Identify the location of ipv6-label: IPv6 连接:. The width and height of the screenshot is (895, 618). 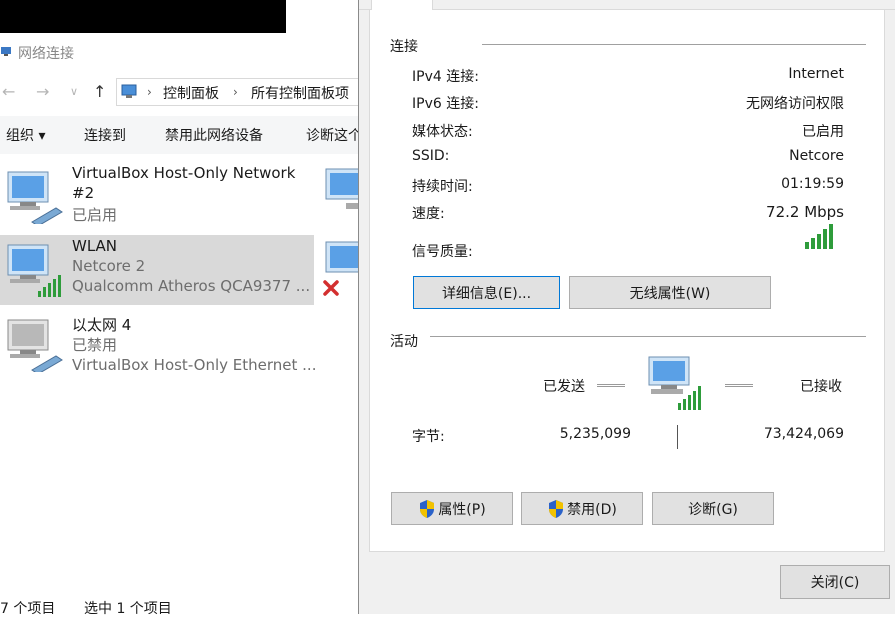
(445, 104).